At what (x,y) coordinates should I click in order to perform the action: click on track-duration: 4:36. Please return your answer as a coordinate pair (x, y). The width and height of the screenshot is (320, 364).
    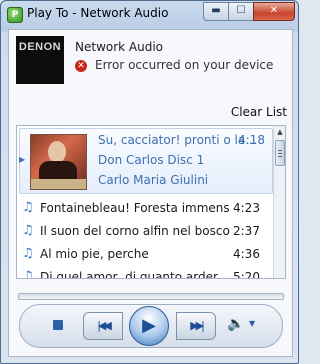
    Looking at the image, I should click on (246, 254).